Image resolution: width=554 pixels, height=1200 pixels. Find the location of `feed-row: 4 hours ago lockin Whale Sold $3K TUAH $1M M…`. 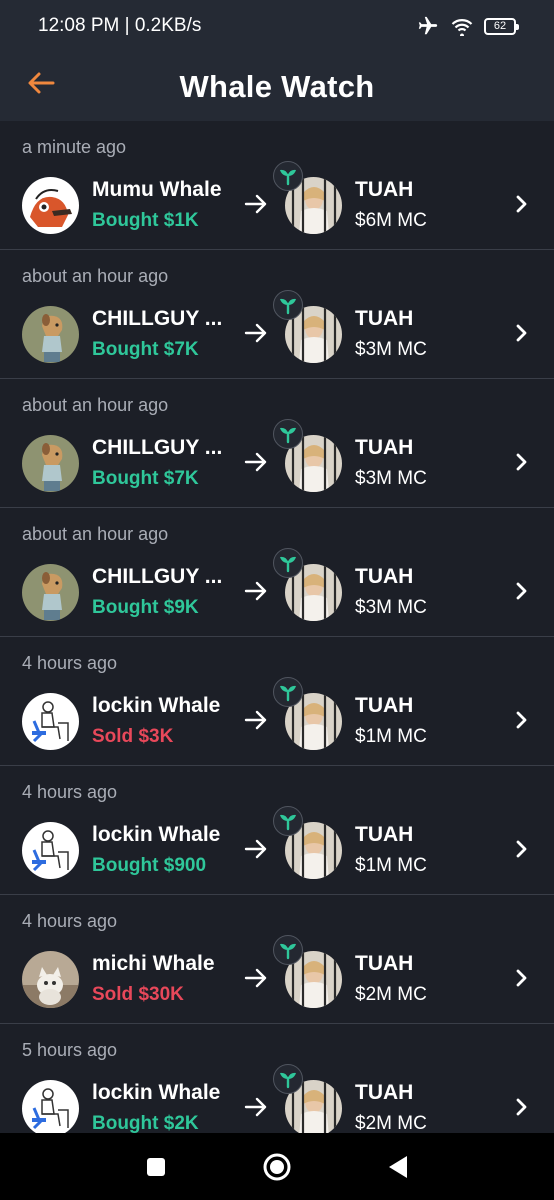

feed-row: 4 hours ago lockin Whale Sold $3K TUAH $1M M… is located at coordinates (277, 701).